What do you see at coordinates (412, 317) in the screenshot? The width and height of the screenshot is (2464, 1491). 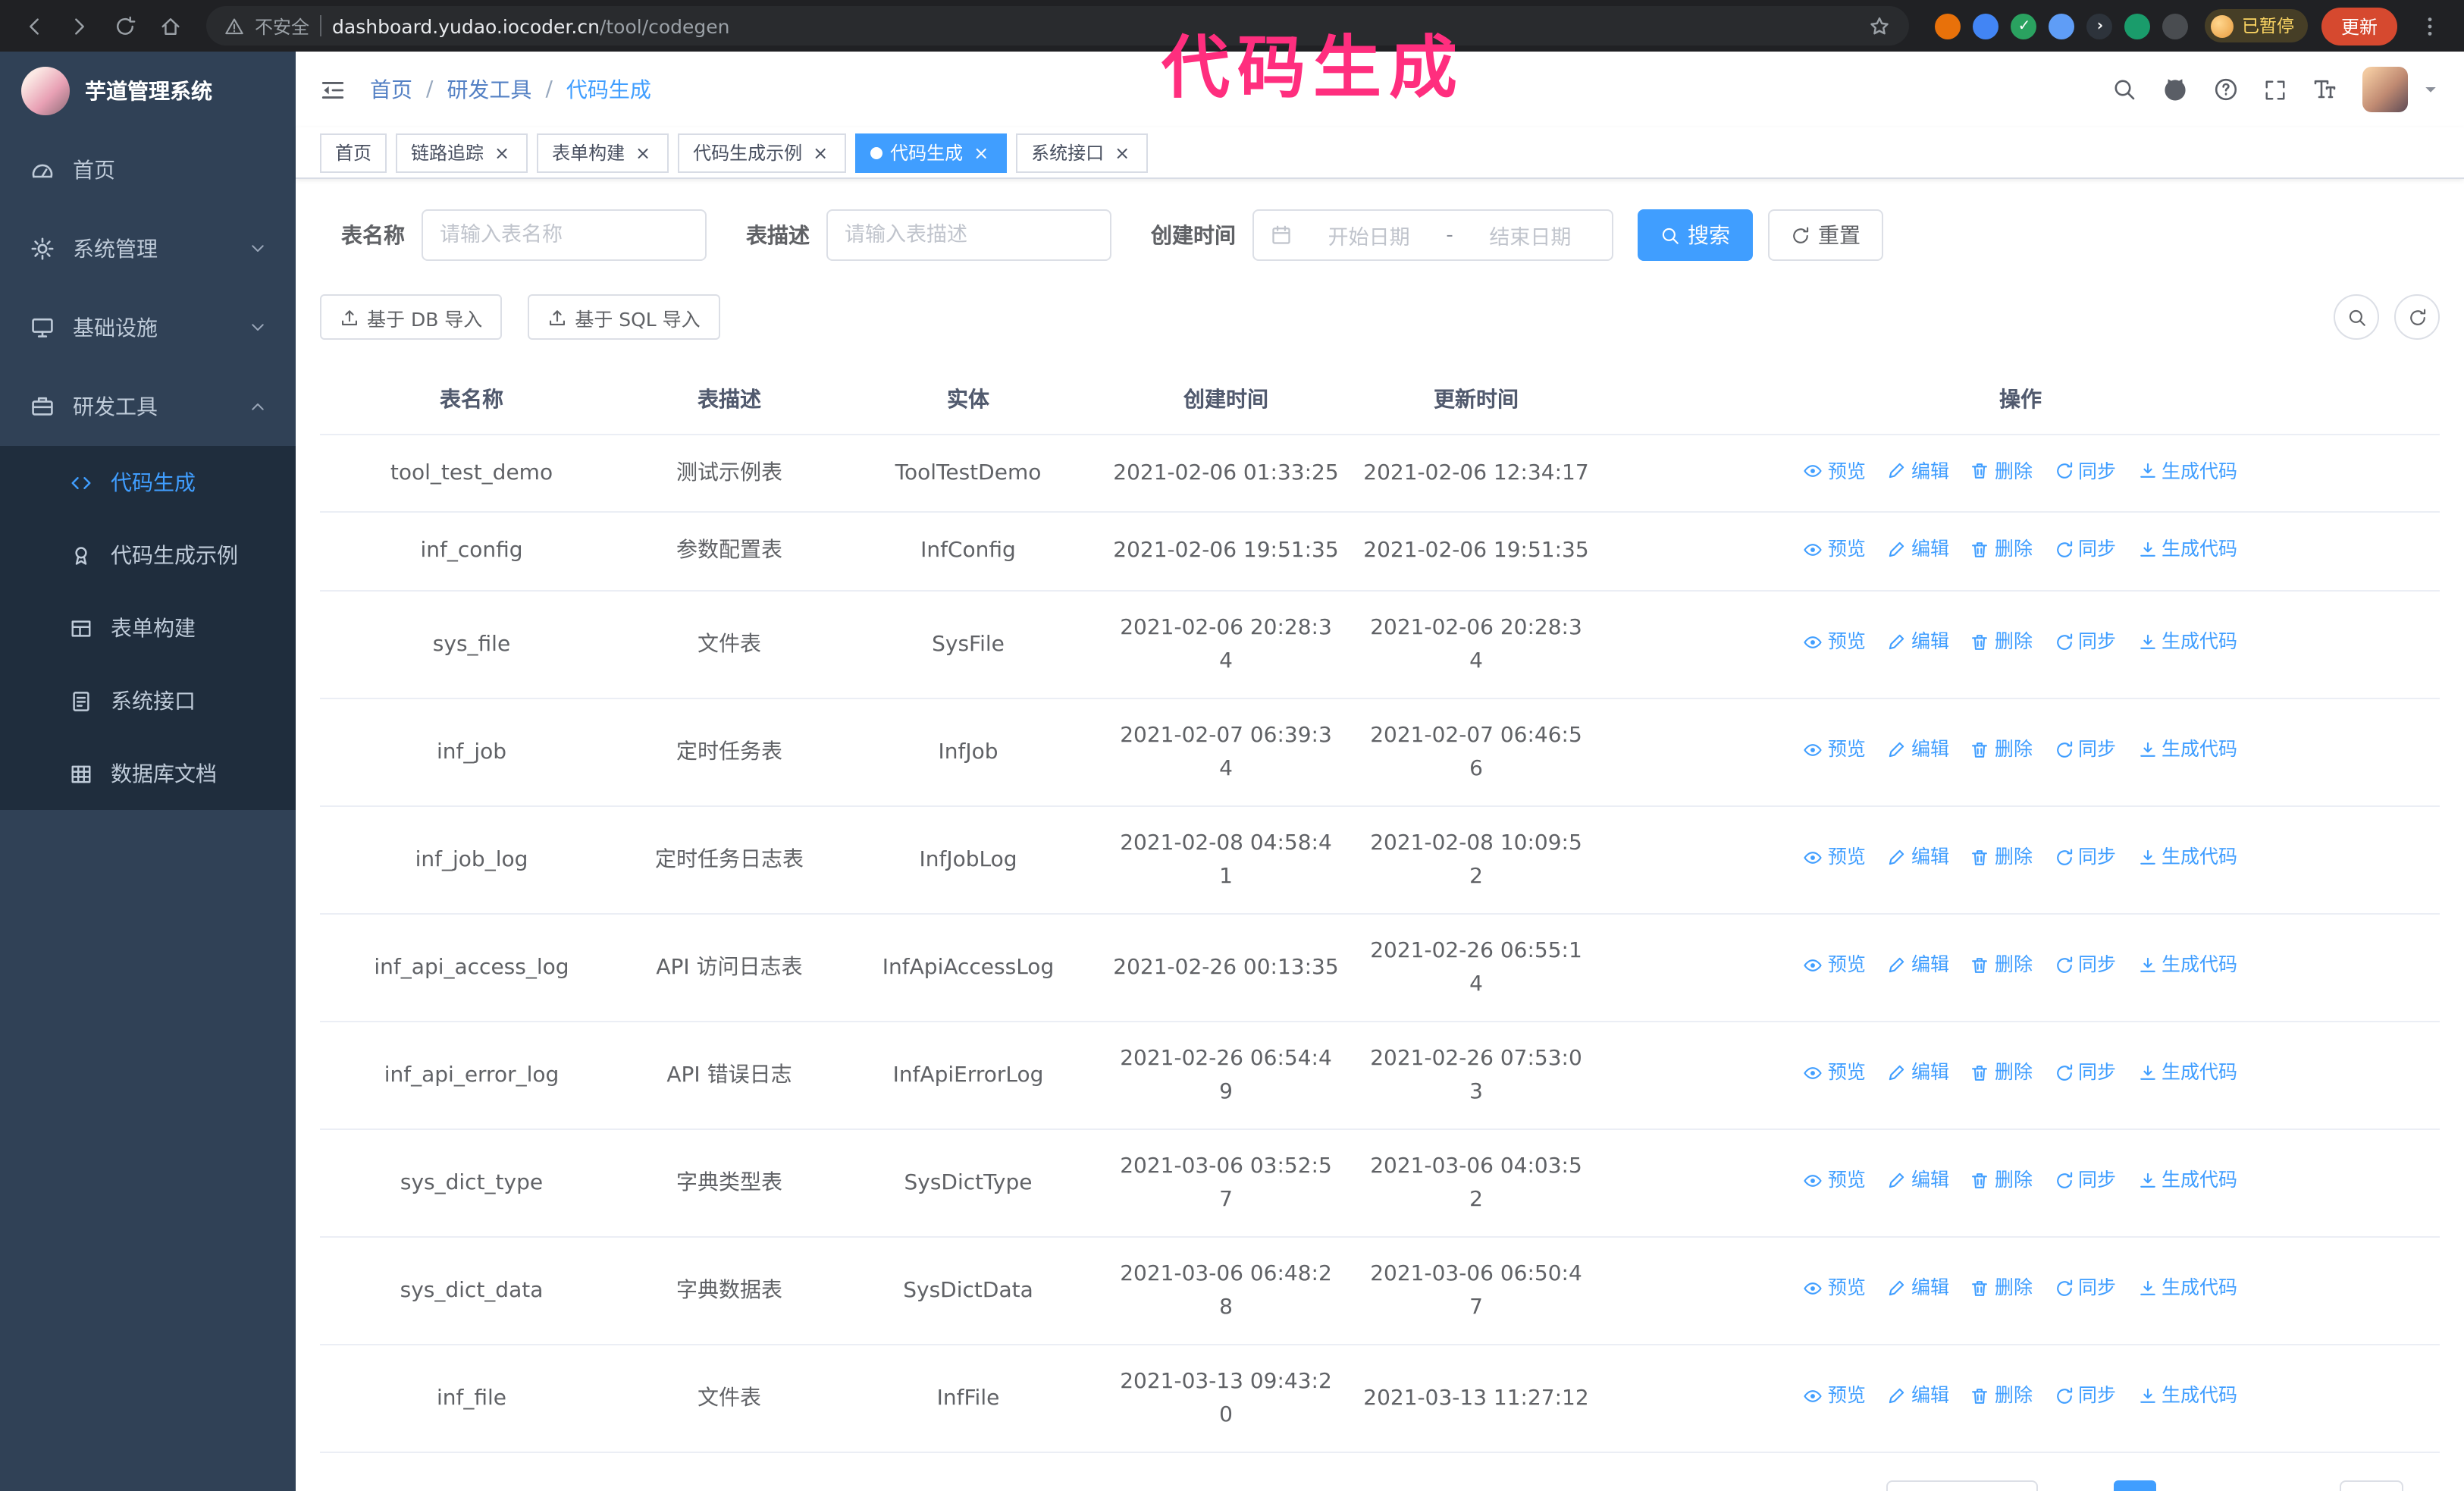 I see `import-db-button: 基于 DB 导入` at bounding box center [412, 317].